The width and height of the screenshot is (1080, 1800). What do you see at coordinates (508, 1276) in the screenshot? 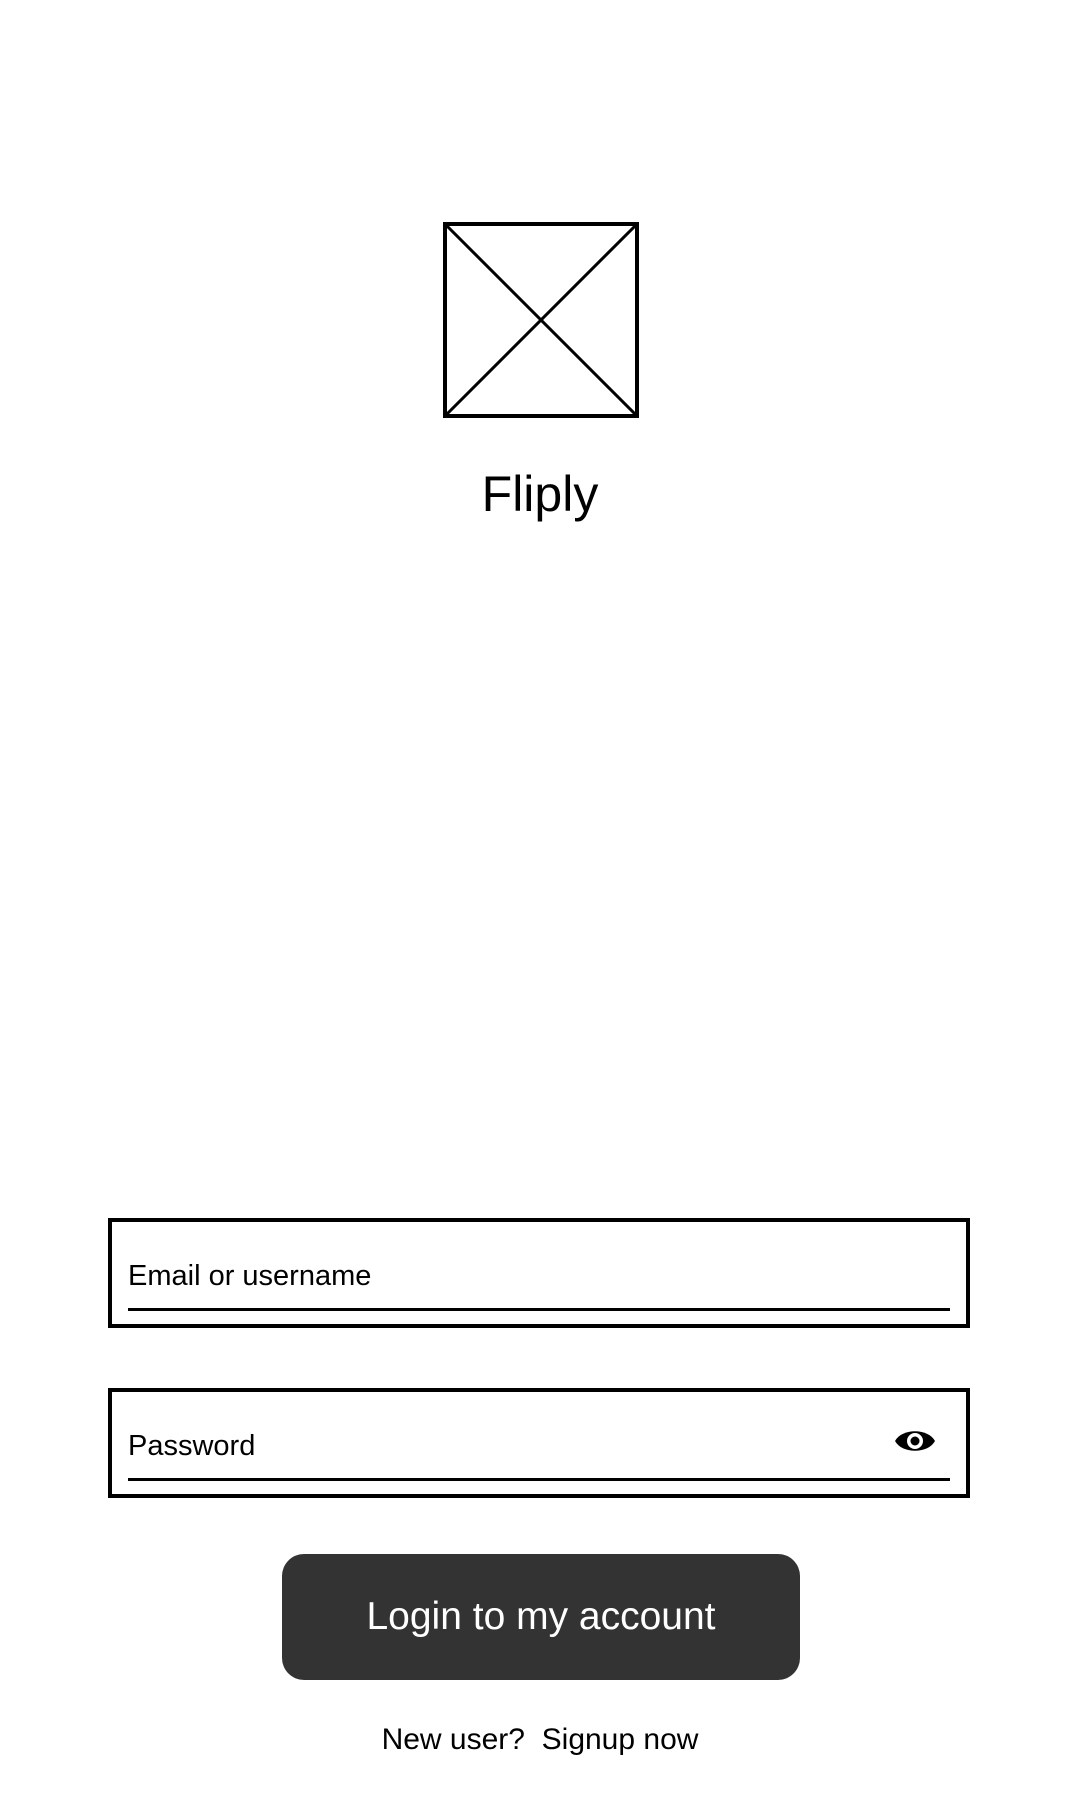
I see `email-input` at bounding box center [508, 1276].